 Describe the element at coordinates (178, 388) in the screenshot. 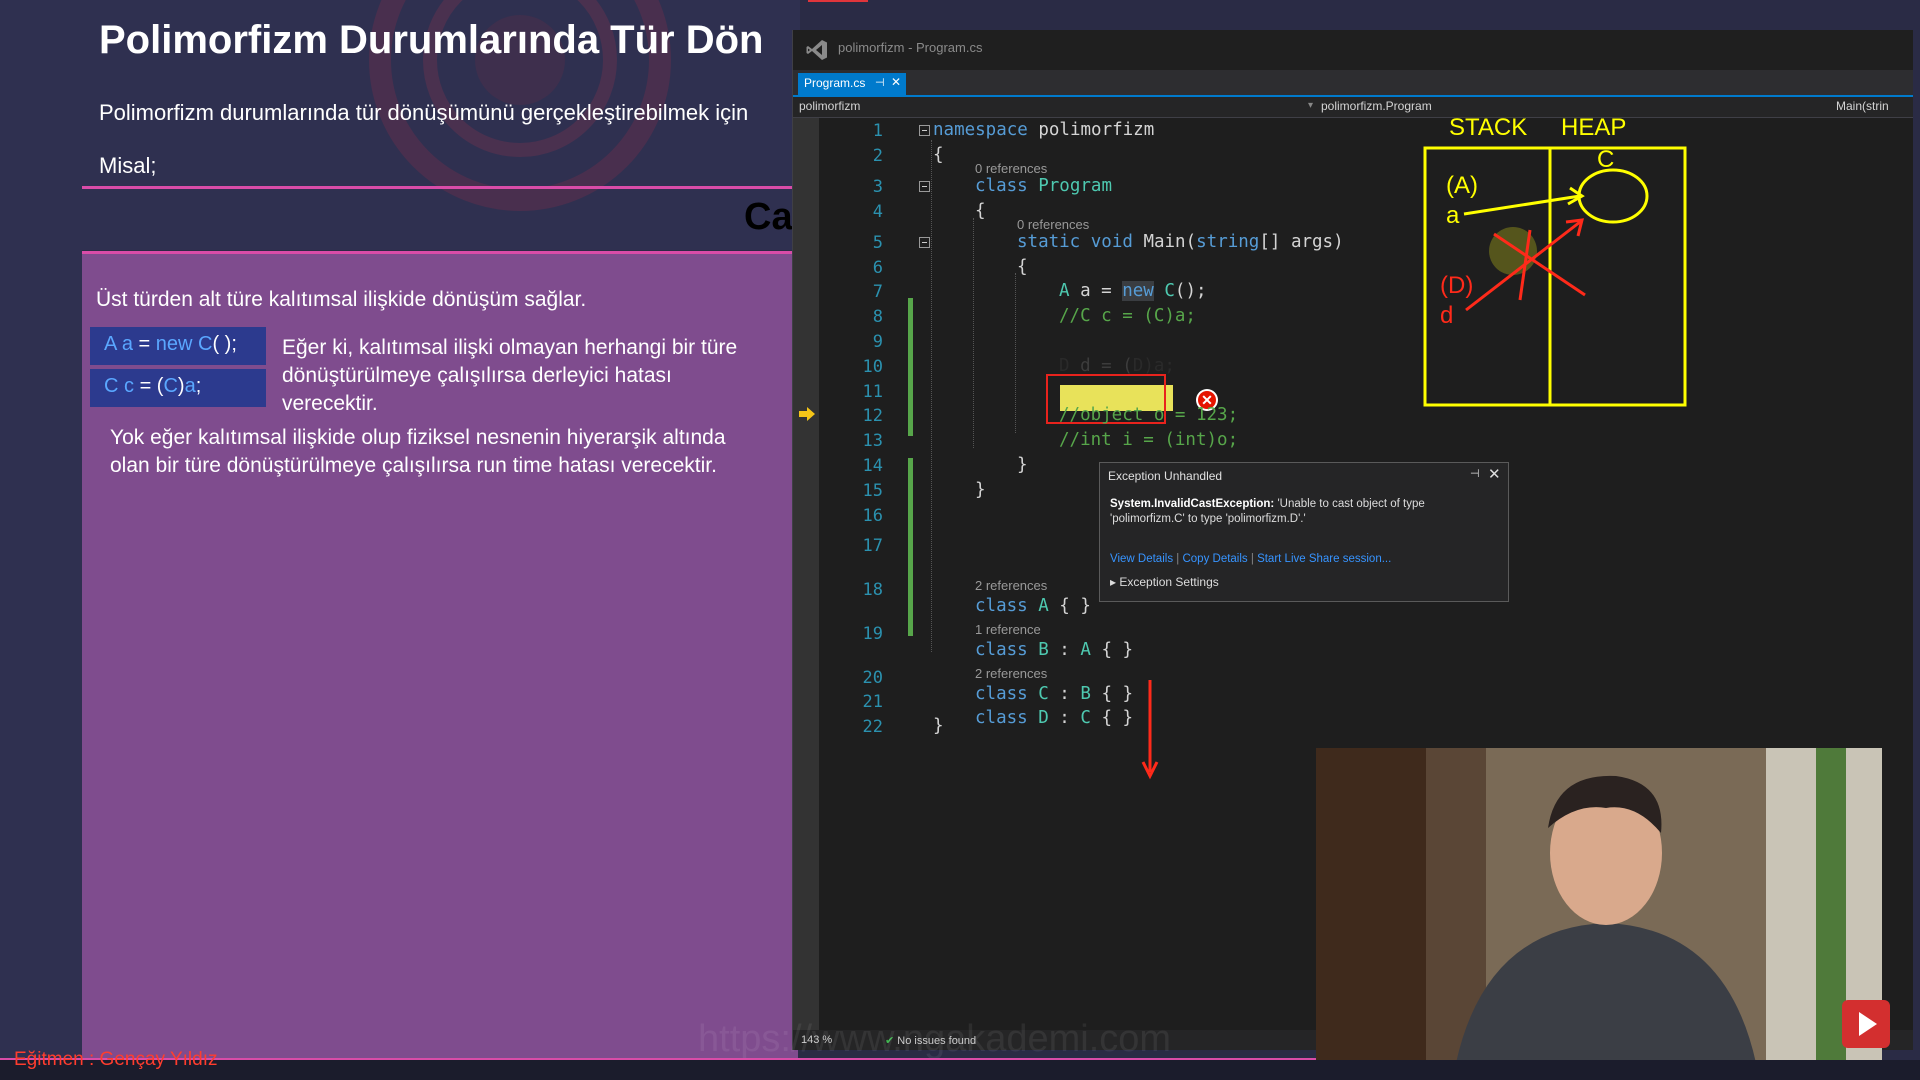

I see `code-example-2: C c = (C)a;` at that location.